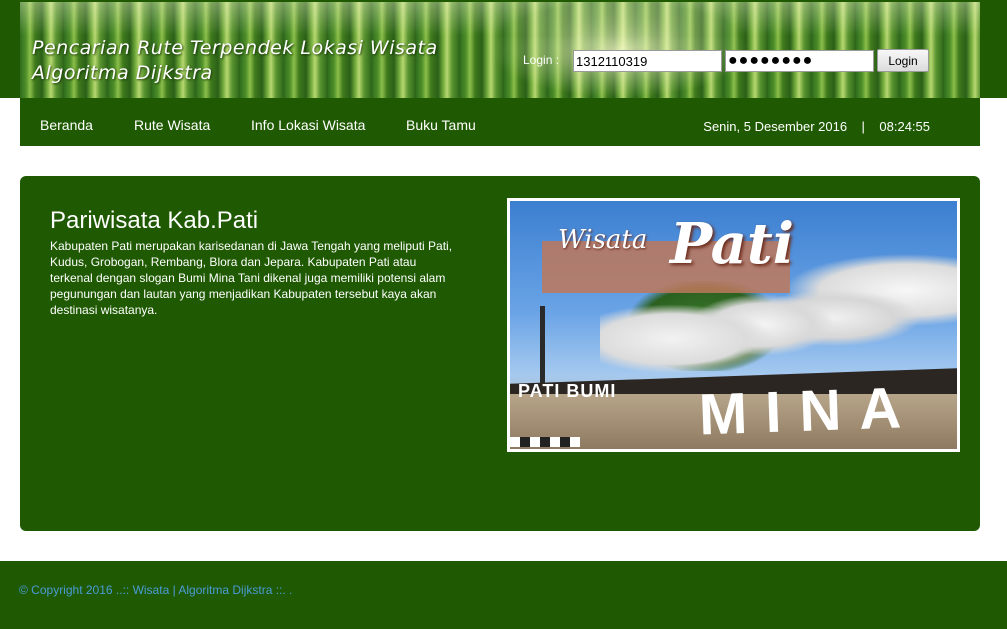 This screenshot has height=629, width=1007. Describe the element at coordinates (799, 61) in the screenshot. I see `password-input` at that location.